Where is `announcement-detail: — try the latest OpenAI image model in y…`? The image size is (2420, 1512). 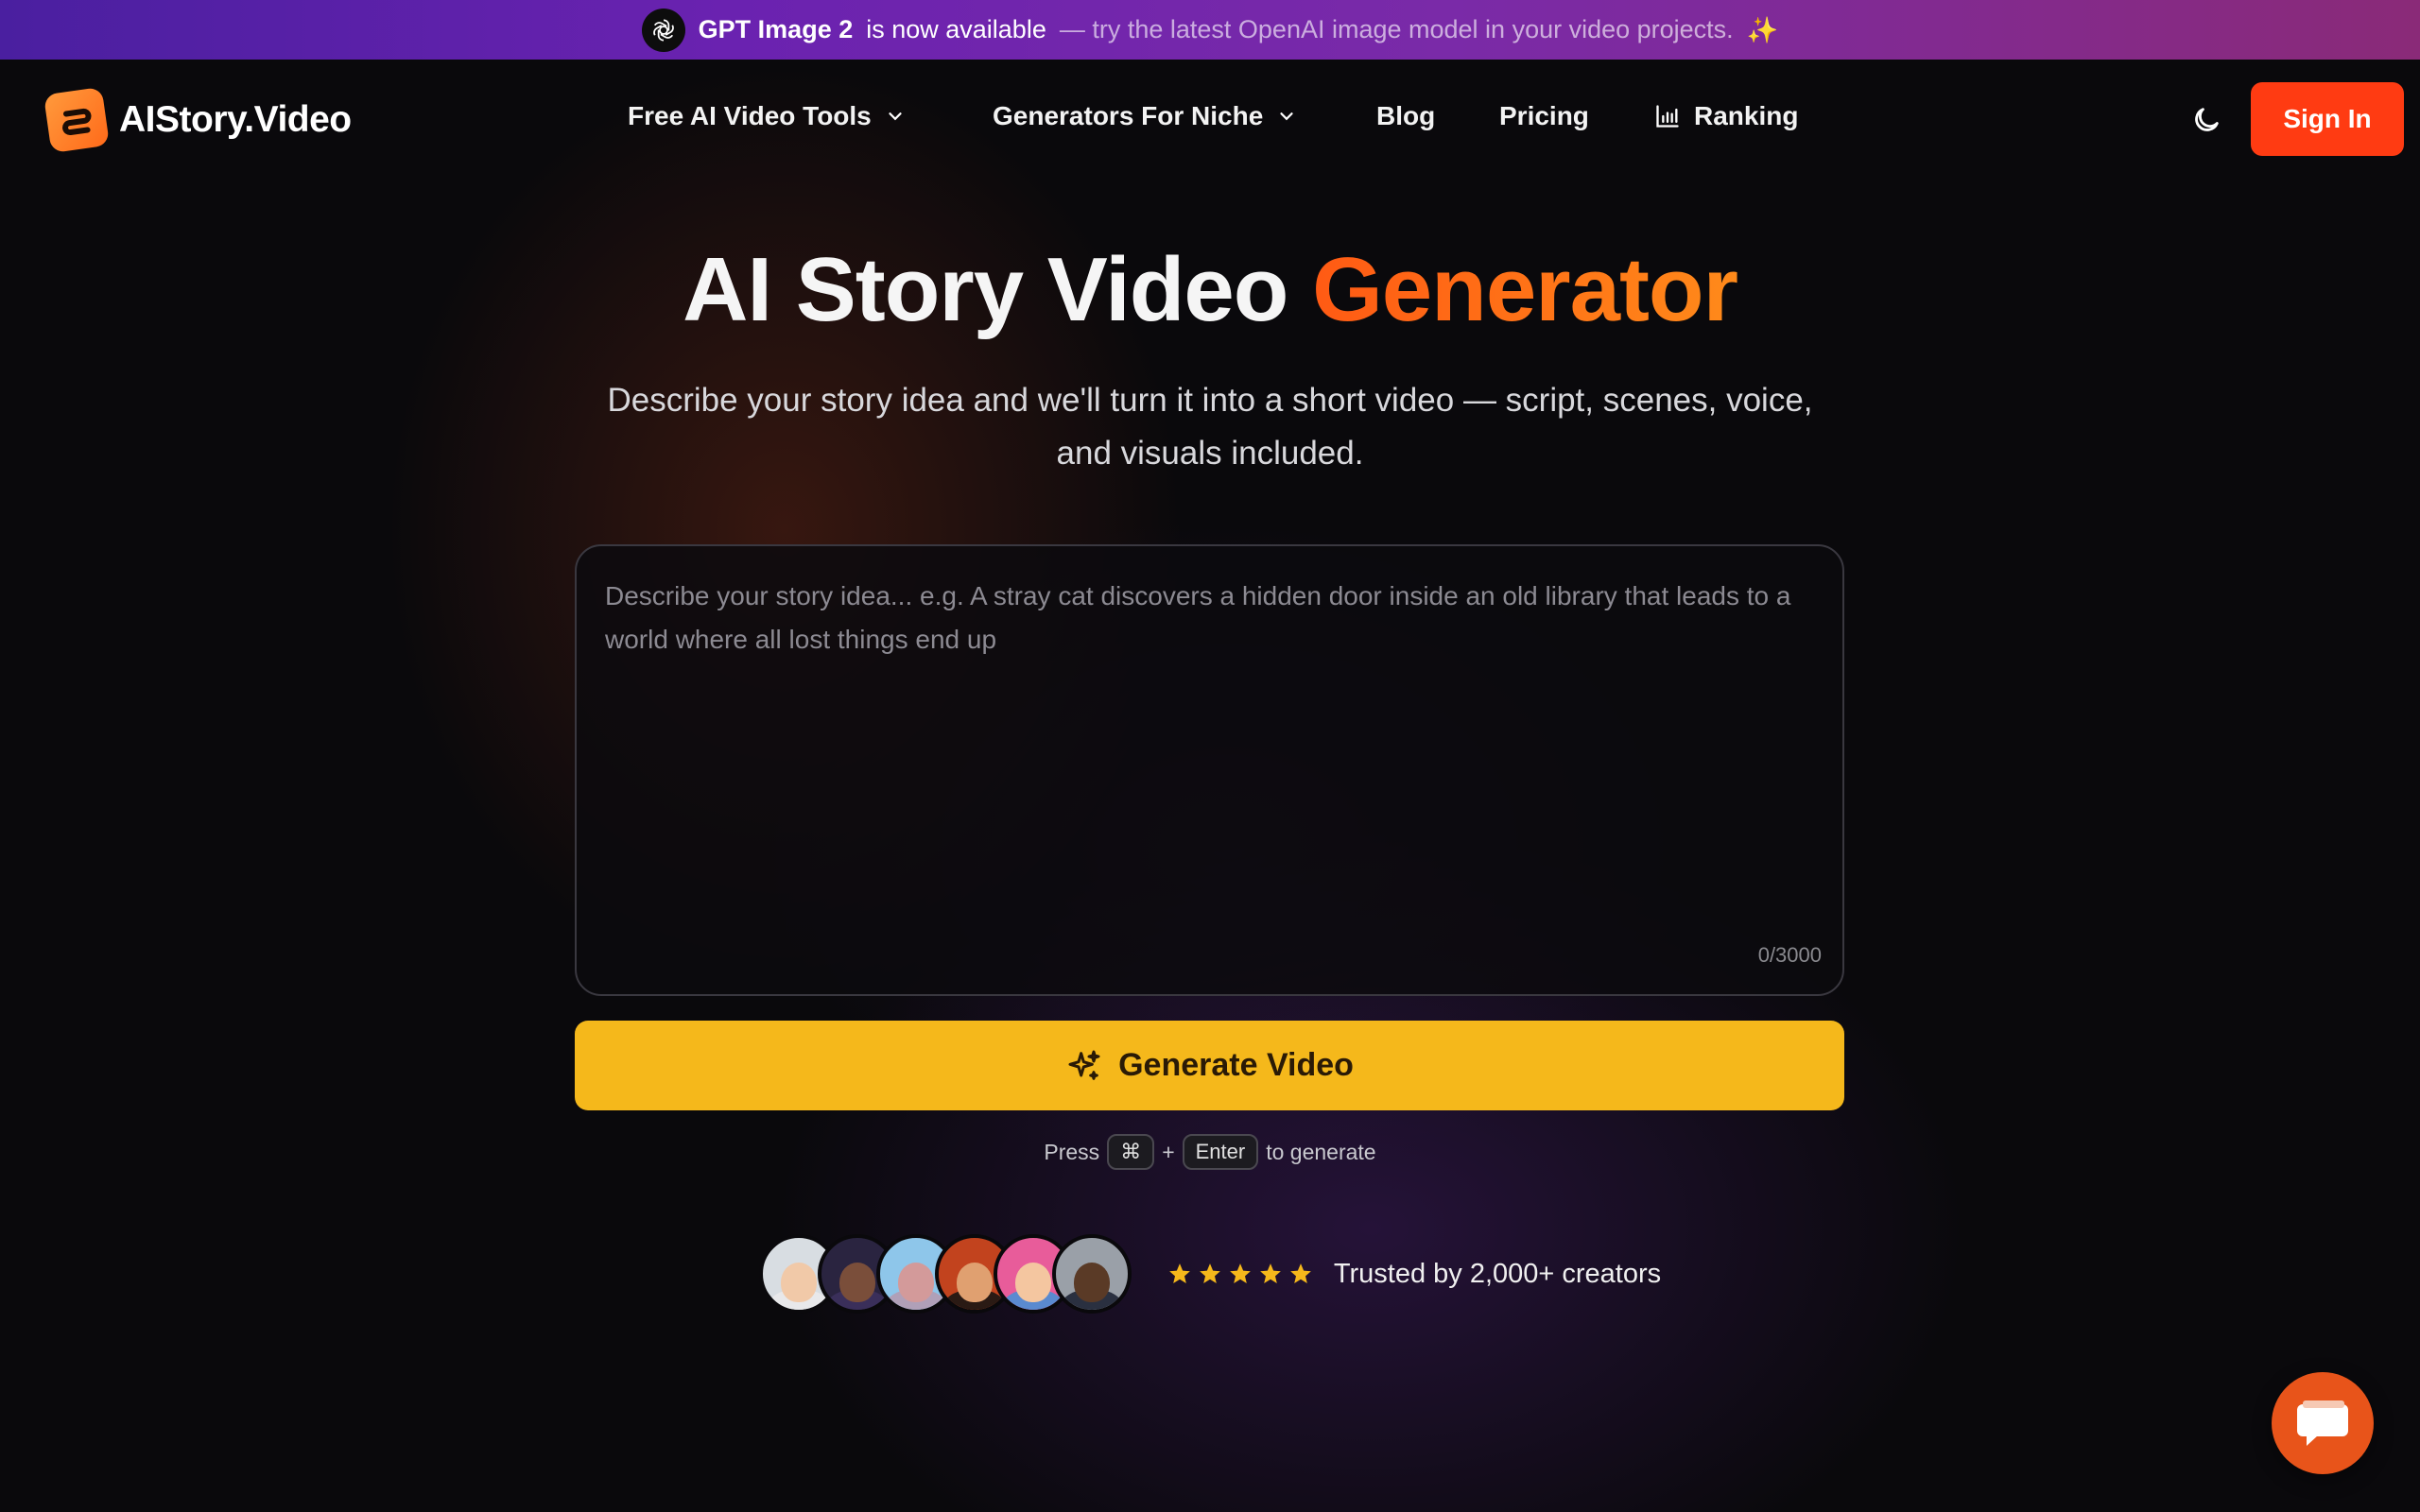
announcement-detail: — try the latest OpenAI image model in y… is located at coordinates (1396, 29).